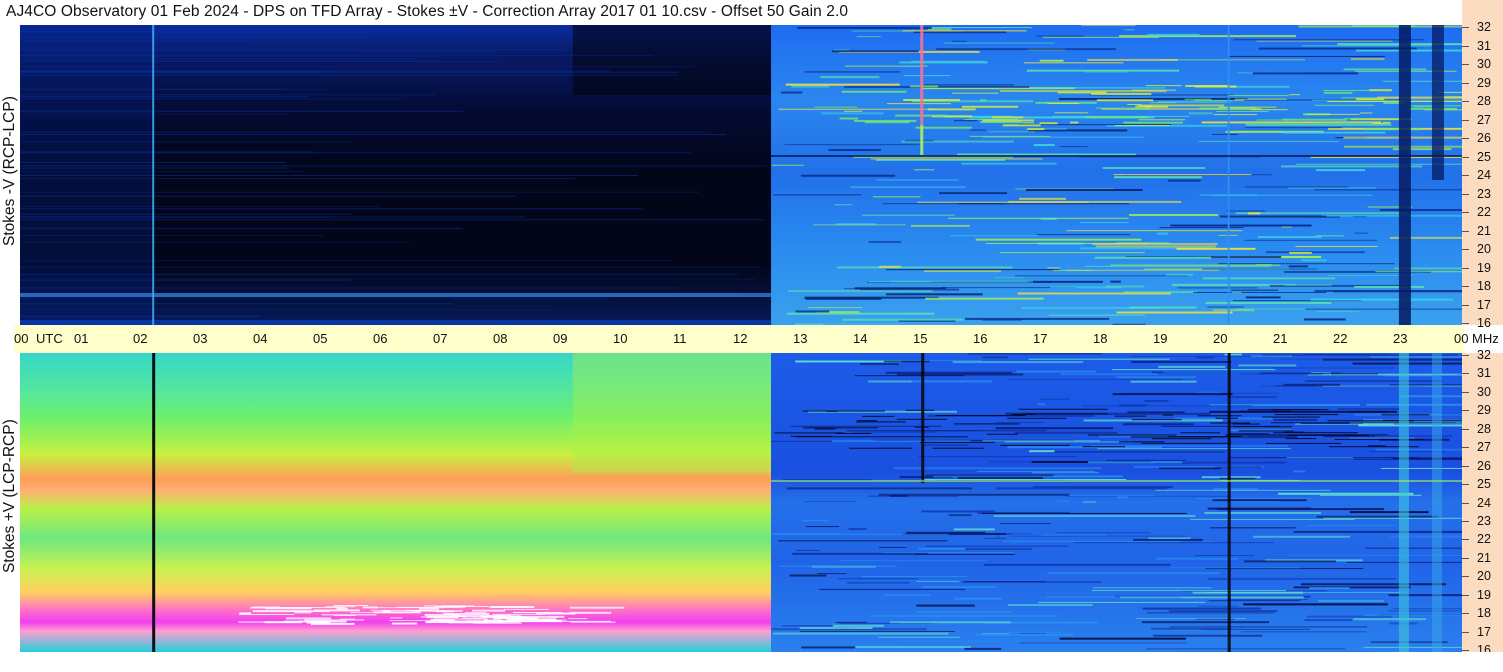 The image size is (1503, 672). I want to click on time-tick-label: 16, so click(980, 338).